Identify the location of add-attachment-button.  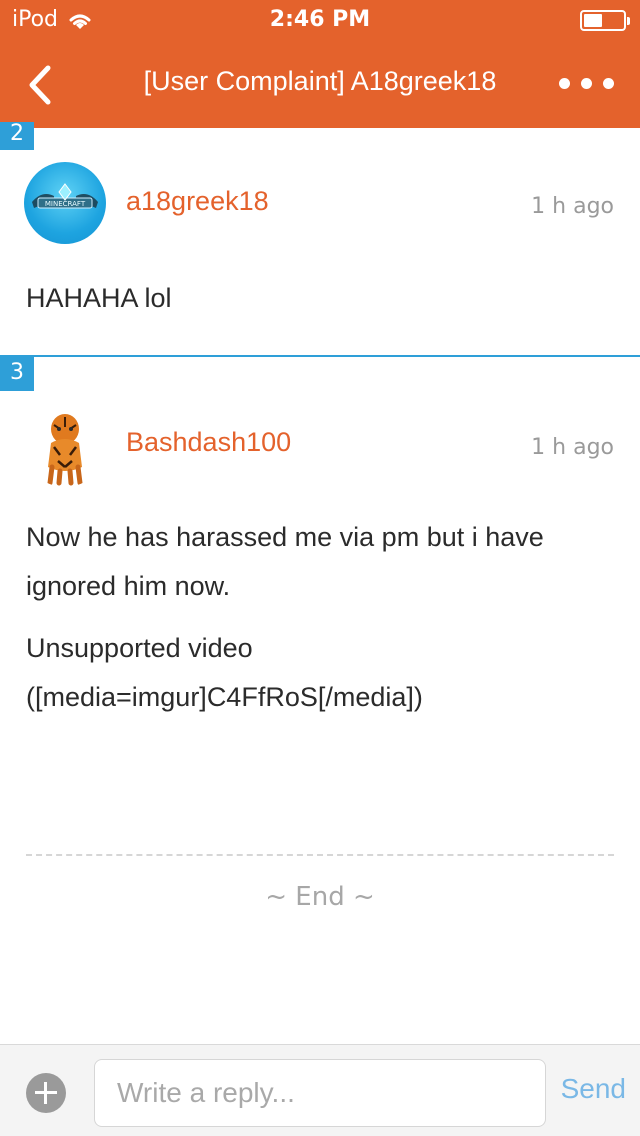
(46, 1093).